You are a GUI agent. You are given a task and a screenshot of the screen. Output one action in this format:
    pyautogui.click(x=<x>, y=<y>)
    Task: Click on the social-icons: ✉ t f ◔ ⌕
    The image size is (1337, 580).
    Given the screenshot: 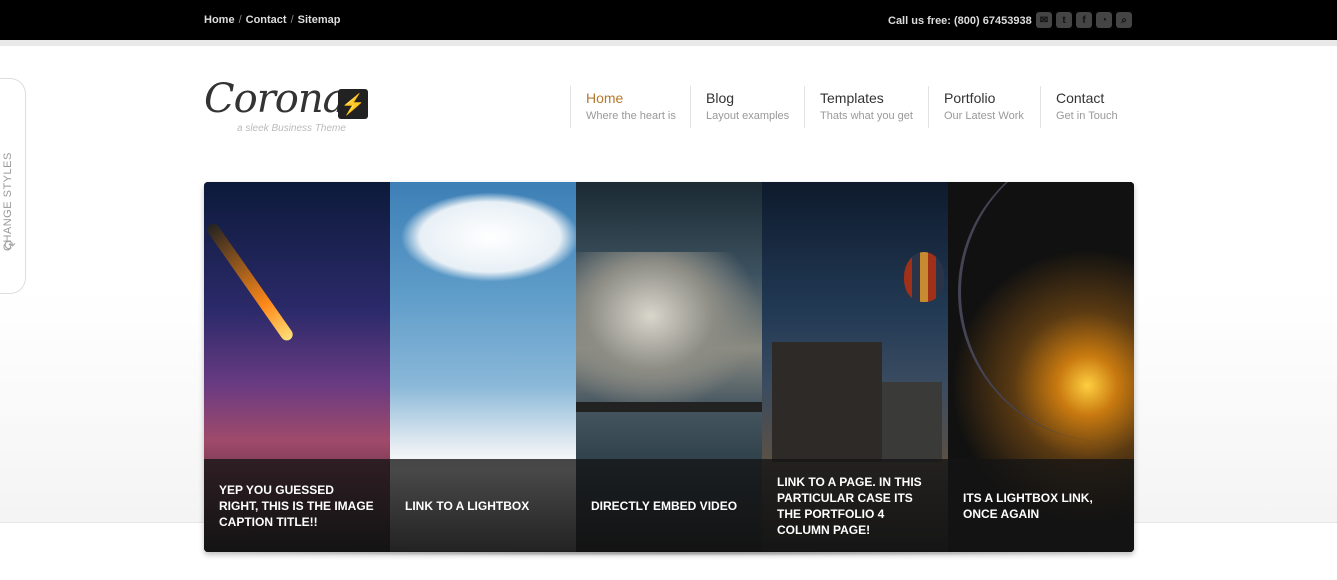 What is the action you would take?
    pyautogui.click(x=1084, y=20)
    